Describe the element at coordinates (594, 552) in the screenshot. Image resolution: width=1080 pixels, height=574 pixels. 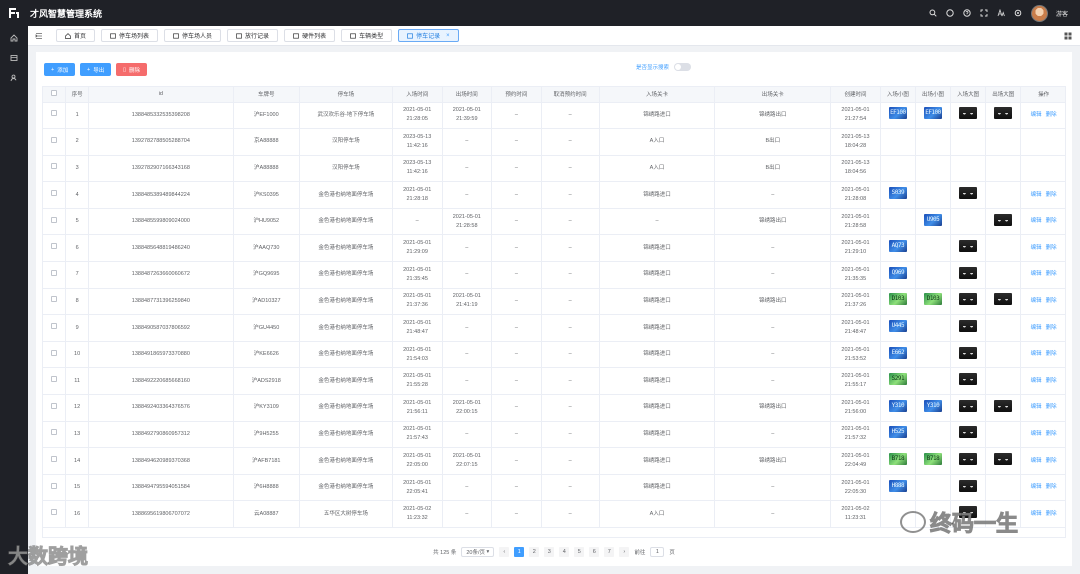
I see `page-button: 6` at that location.